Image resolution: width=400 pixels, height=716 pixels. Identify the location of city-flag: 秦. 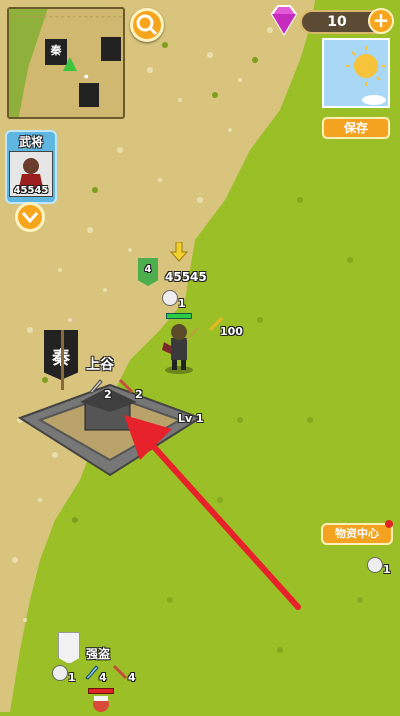
(63, 360).